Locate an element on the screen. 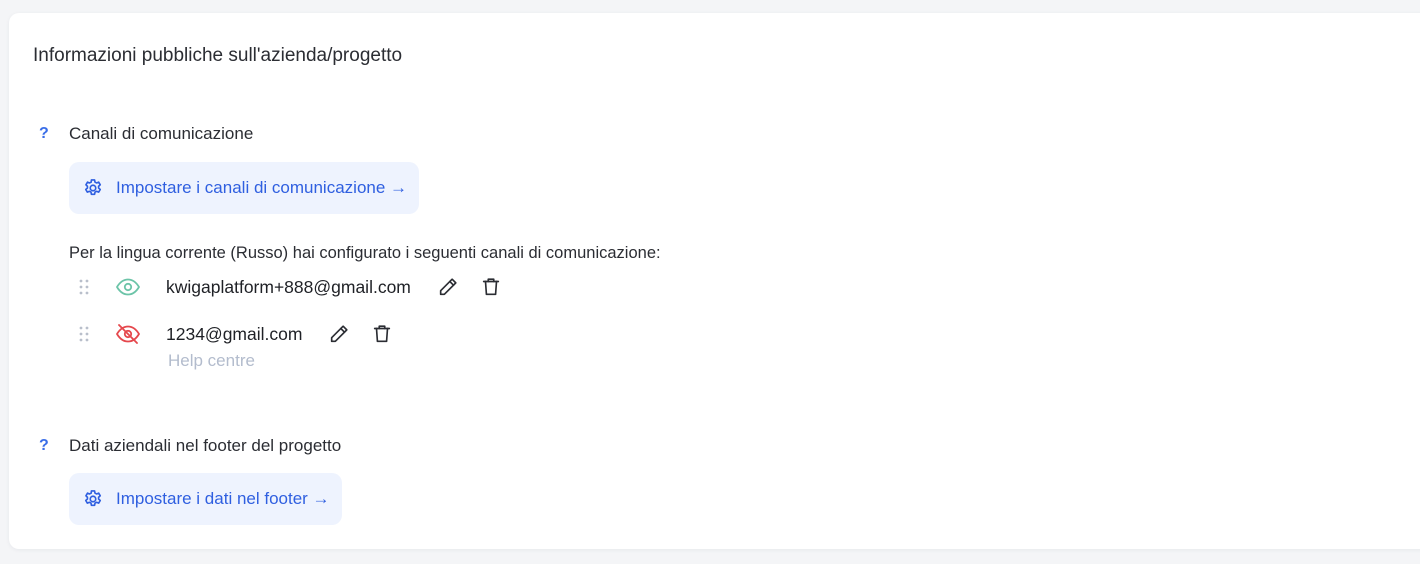  setup-footer-label: Impostare i dati nel footer → is located at coordinates (223, 498).